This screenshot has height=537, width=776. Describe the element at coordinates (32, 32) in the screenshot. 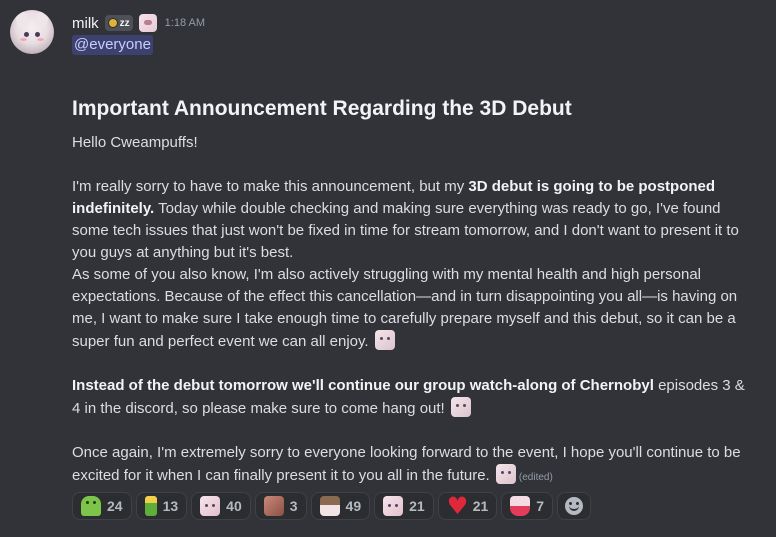

I see `user-avatar` at that location.